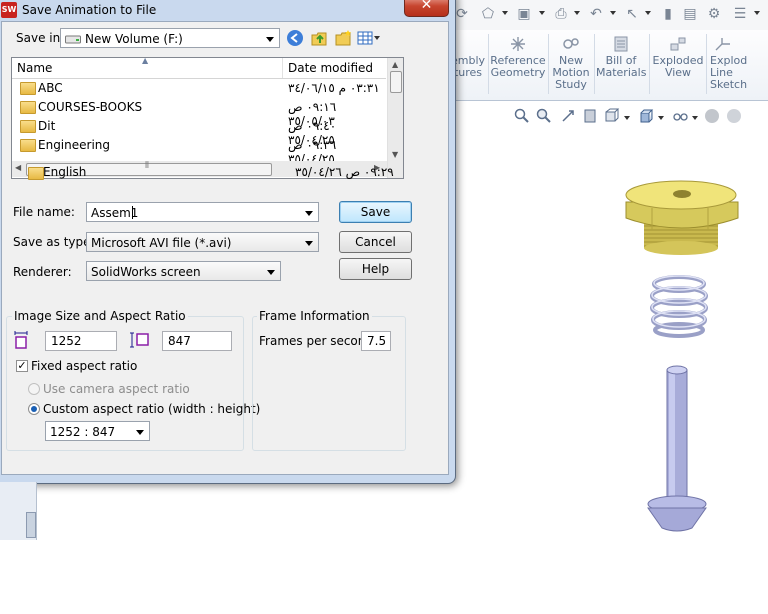 The image size is (768, 614). Describe the element at coordinates (682, 356) in the screenshot. I see `exploded-assembly-graphic` at that location.